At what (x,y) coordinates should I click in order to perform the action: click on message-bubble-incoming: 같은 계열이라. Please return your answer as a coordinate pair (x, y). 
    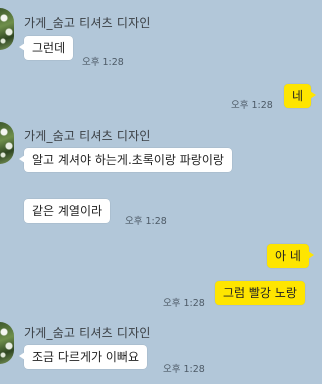
    Looking at the image, I should click on (67, 211).